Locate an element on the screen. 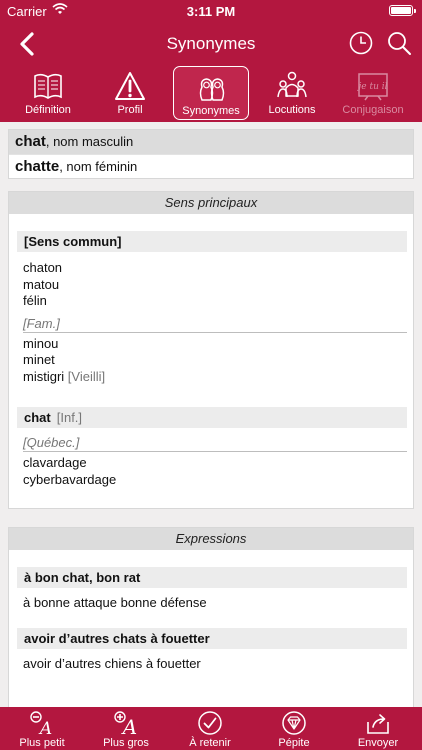  tab-profil-label: Profil is located at coordinates (130, 110).